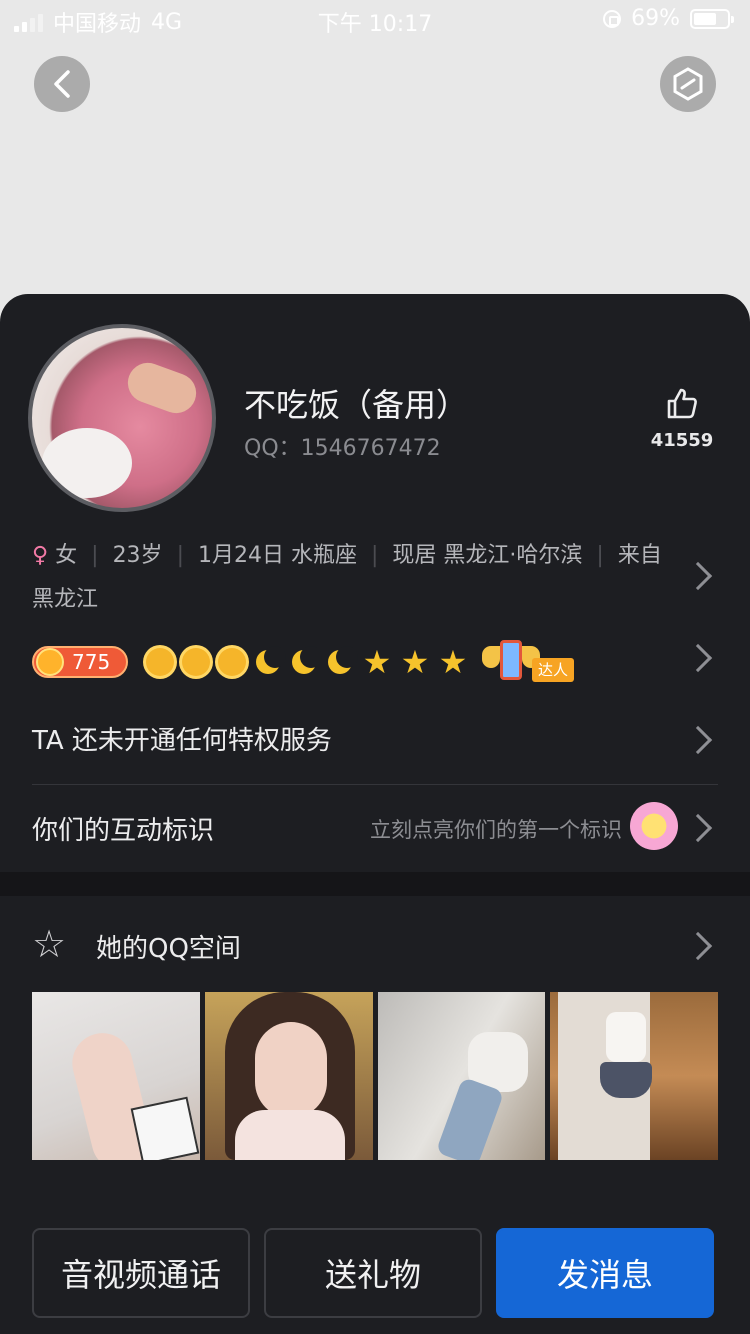  Describe the element at coordinates (375, 946) in the screenshot. I see `qzone-row: ☆ 她的QQ空间` at that location.